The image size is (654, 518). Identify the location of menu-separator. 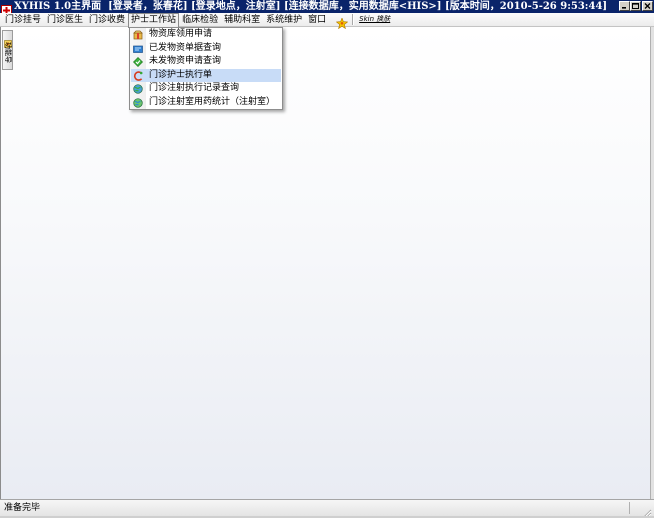
(353, 19).